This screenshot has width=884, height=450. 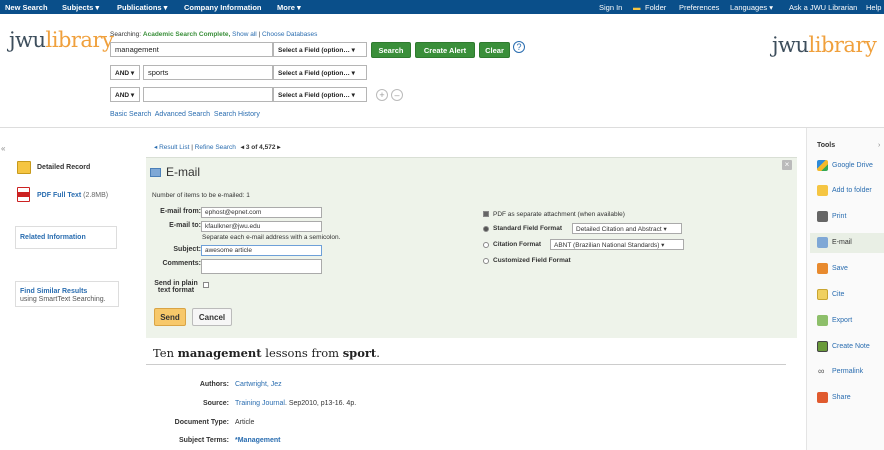 I want to click on folder-link: Folder, so click(x=655, y=7).